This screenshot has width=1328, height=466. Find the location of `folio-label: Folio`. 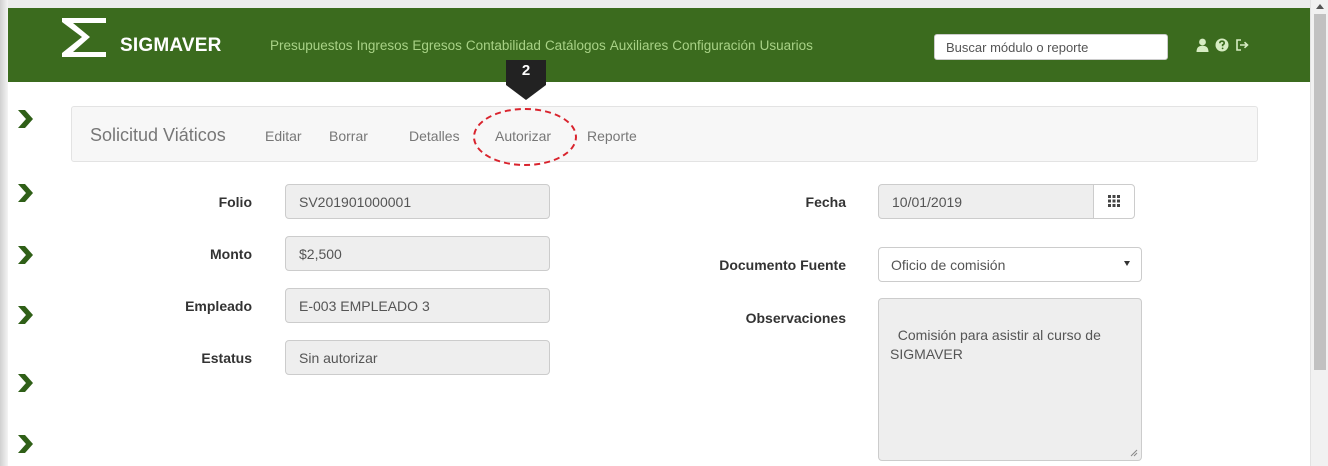

folio-label: Folio is located at coordinates (235, 202).